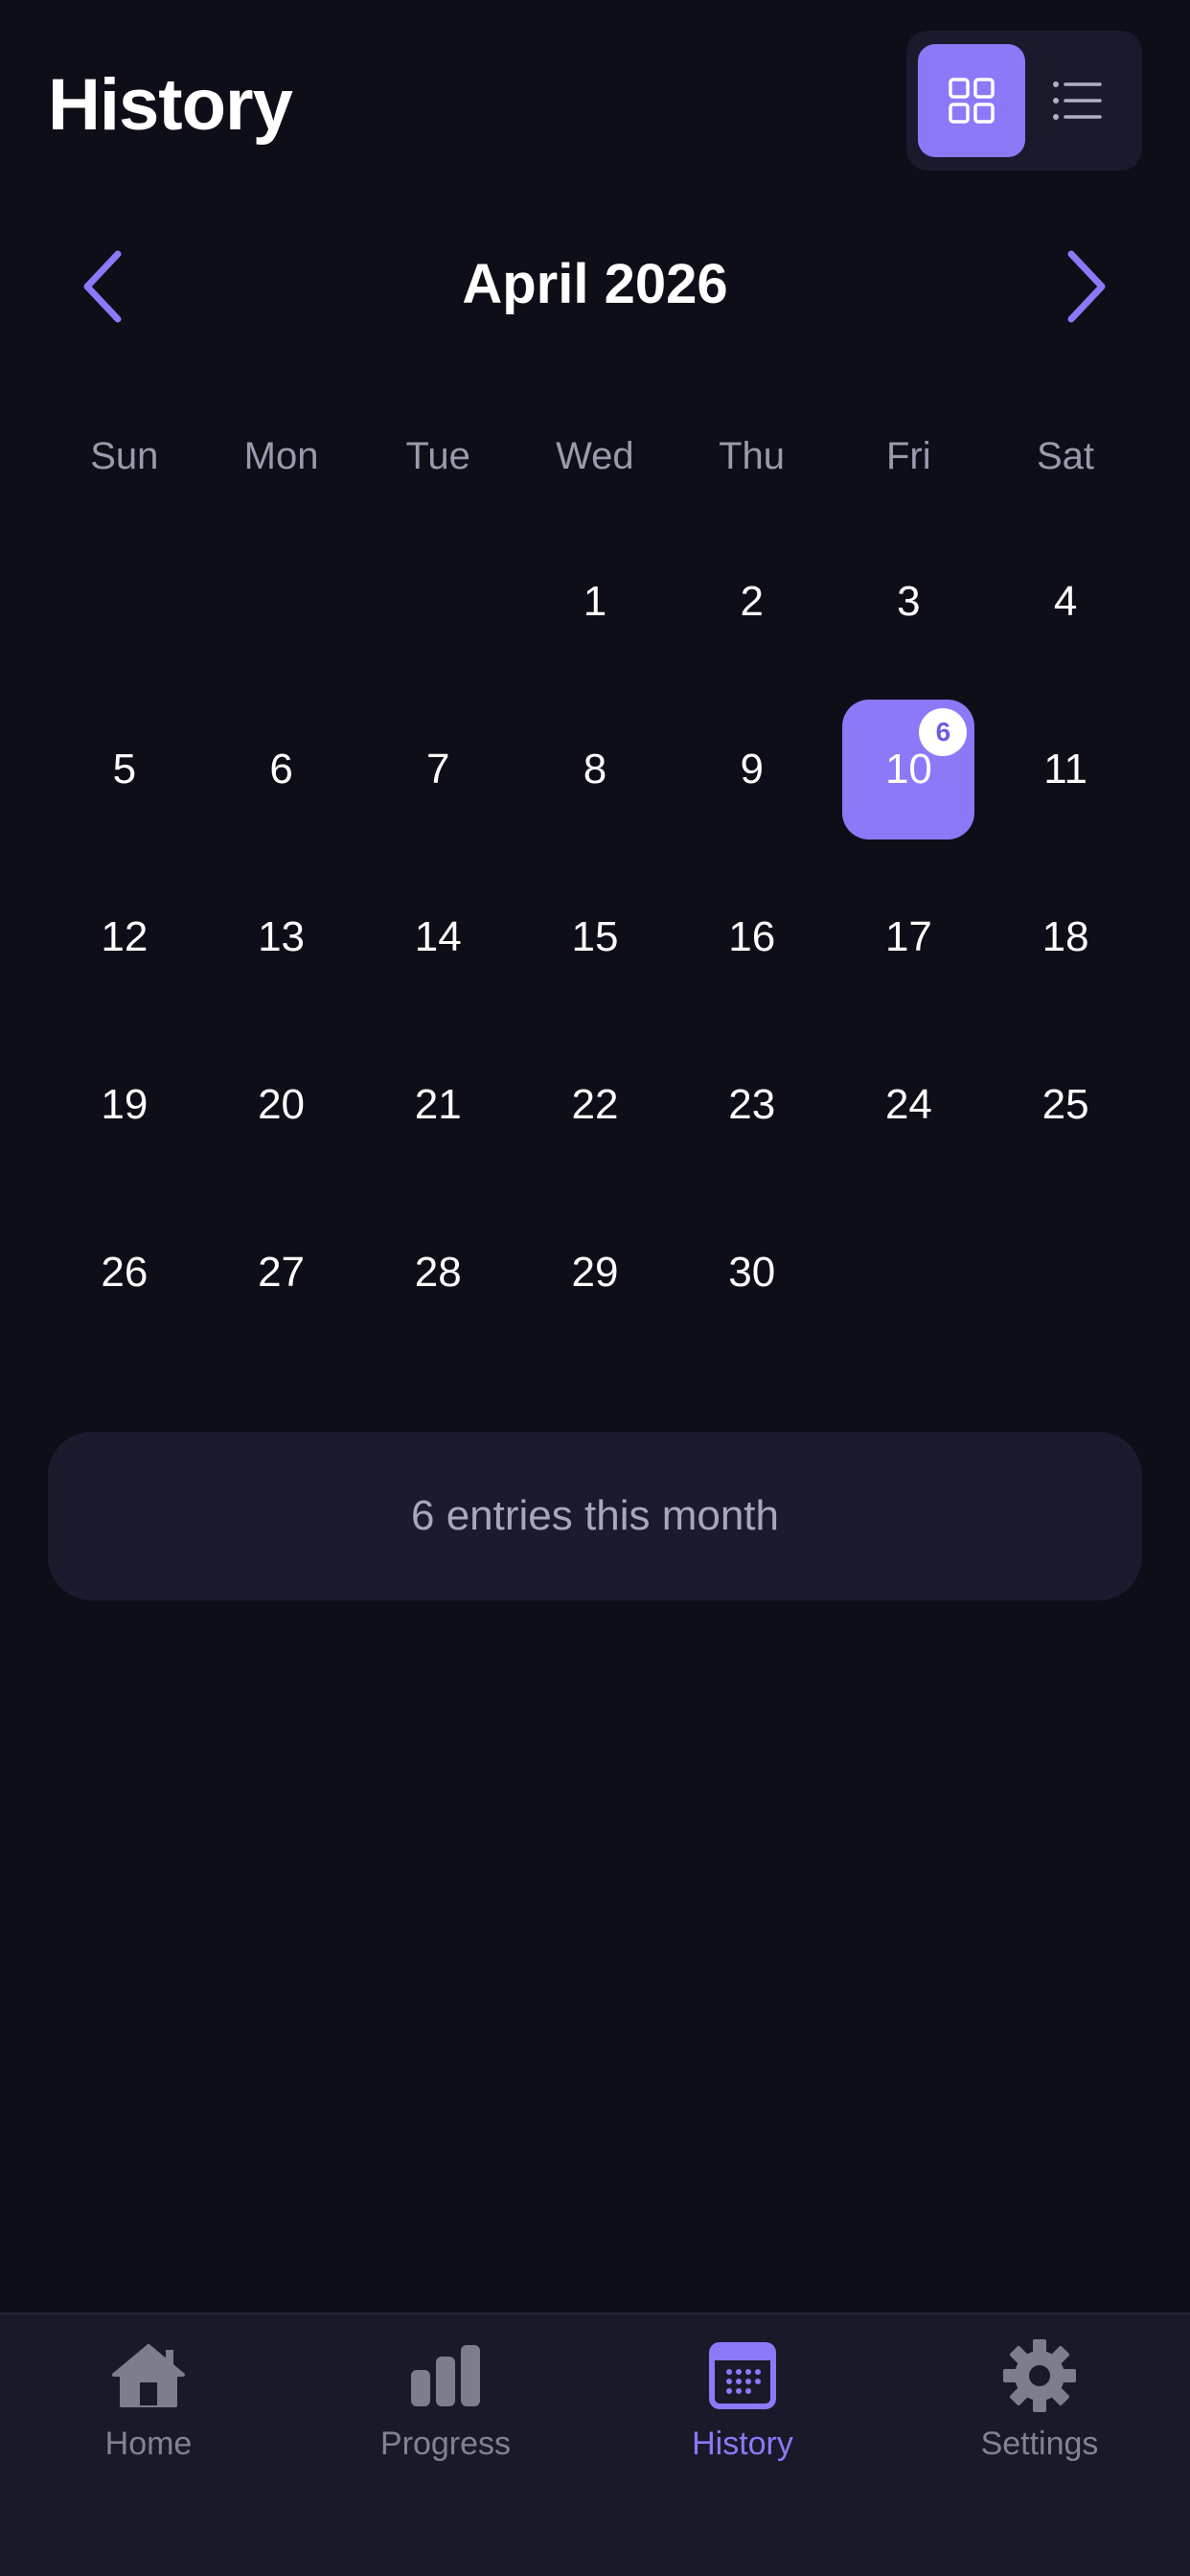 The image size is (1190, 2576). I want to click on day-number: 5, so click(125, 769).